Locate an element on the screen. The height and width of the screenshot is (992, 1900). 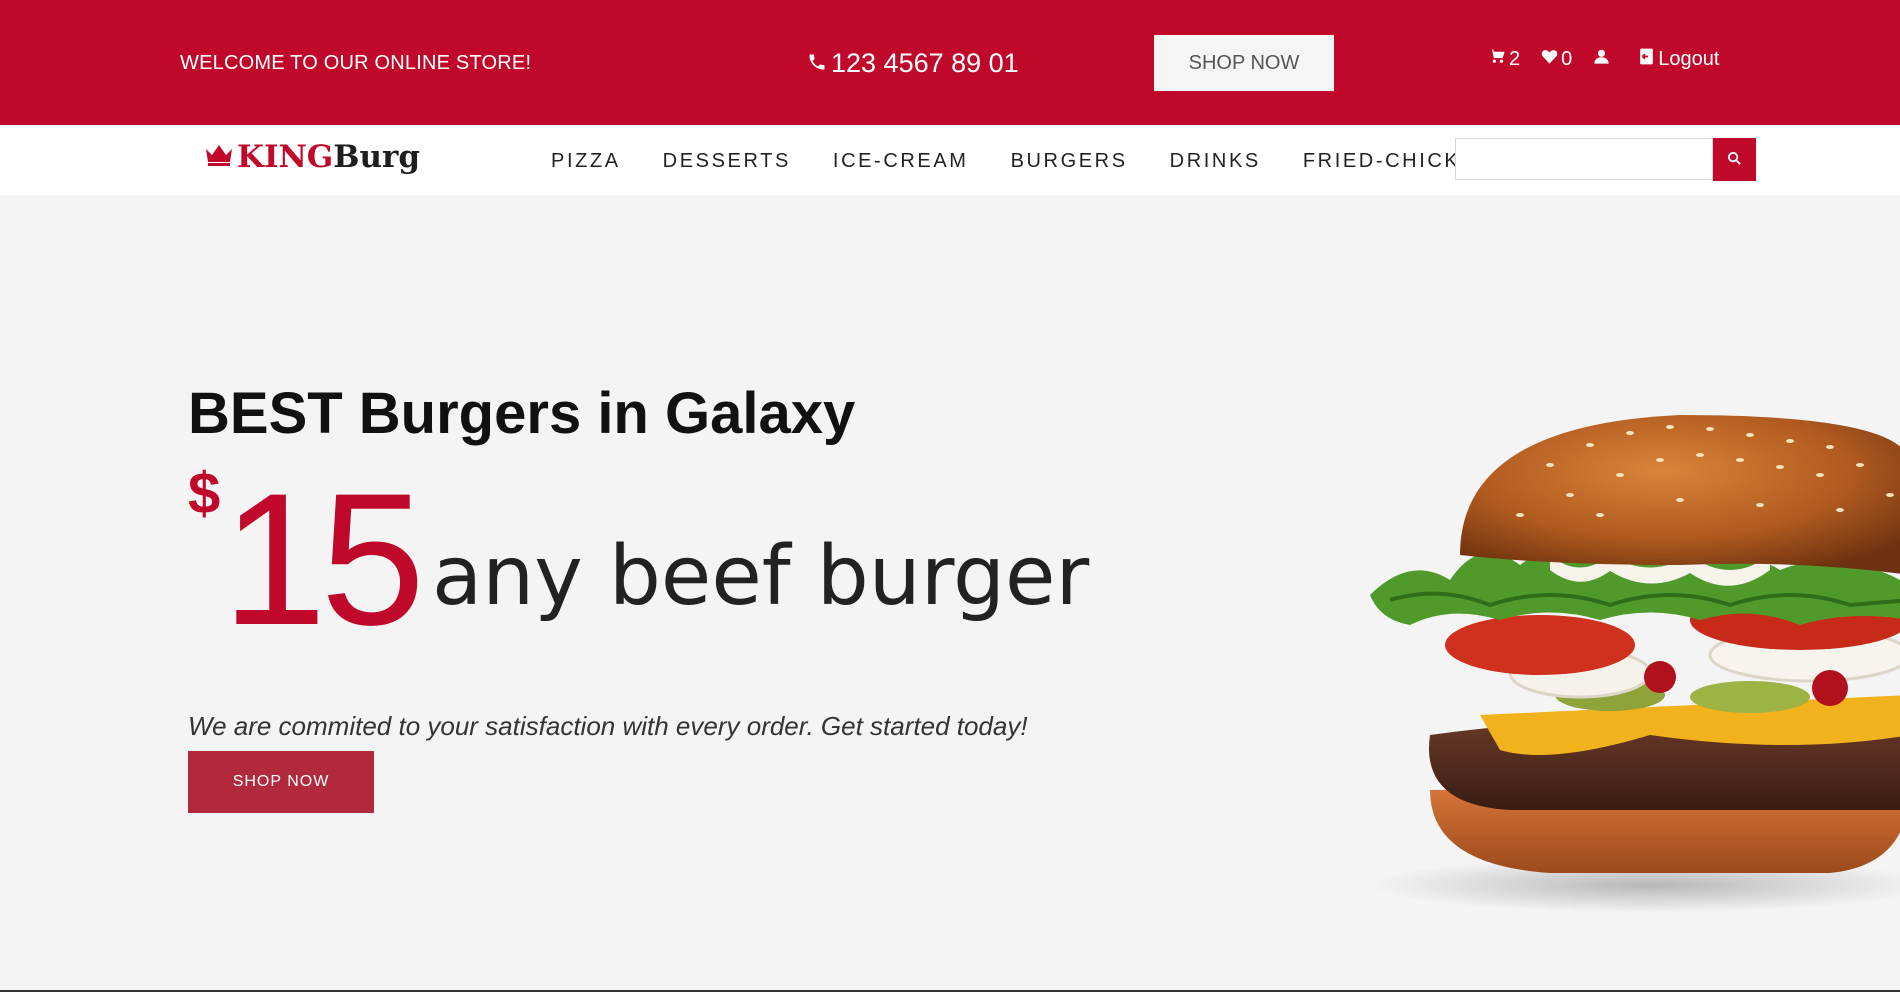
site-logo: KING Burg is located at coordinates (312, 157).